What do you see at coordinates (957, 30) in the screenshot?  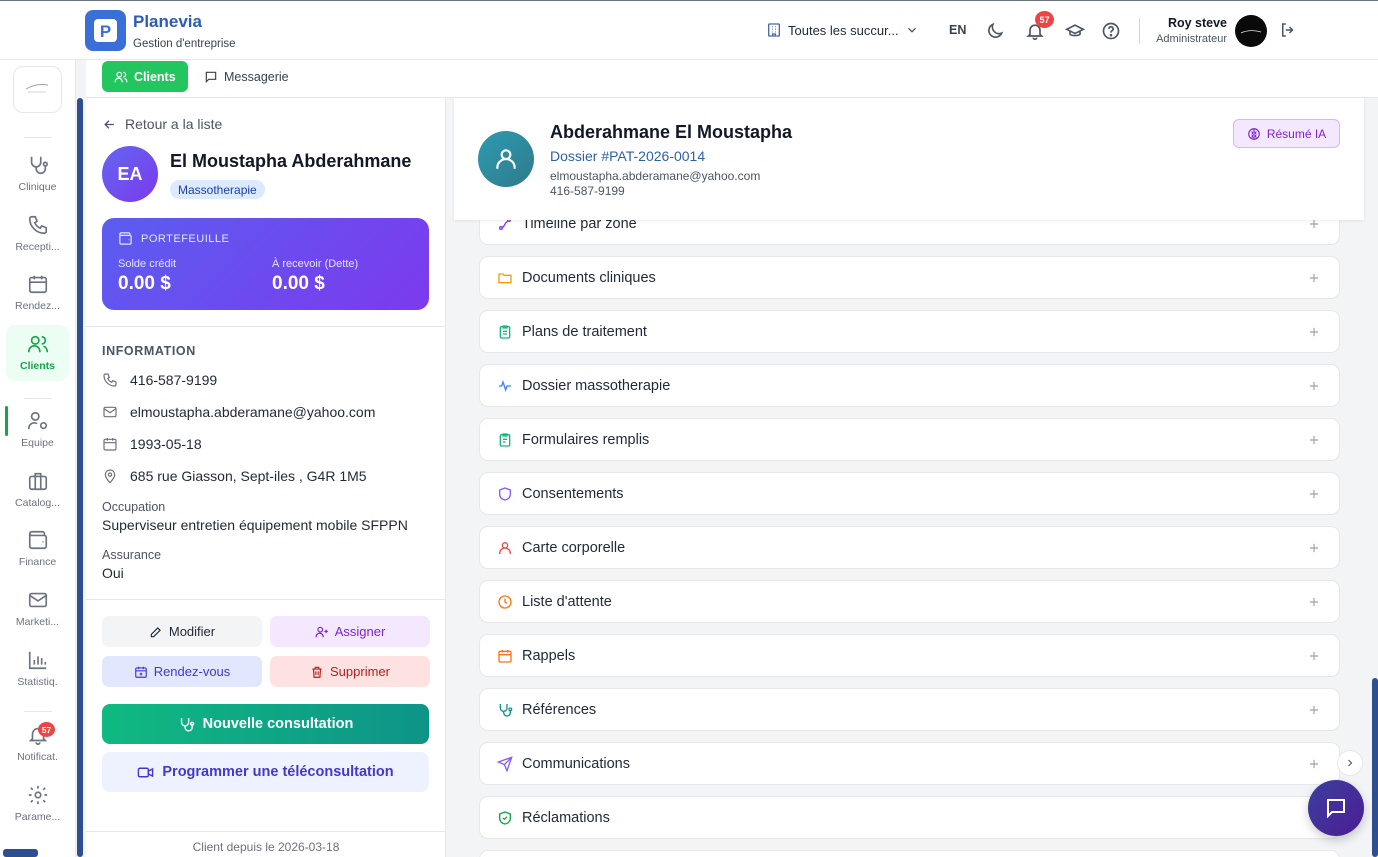 I see `language-toggle: EN` at bounding box center [957, 30].